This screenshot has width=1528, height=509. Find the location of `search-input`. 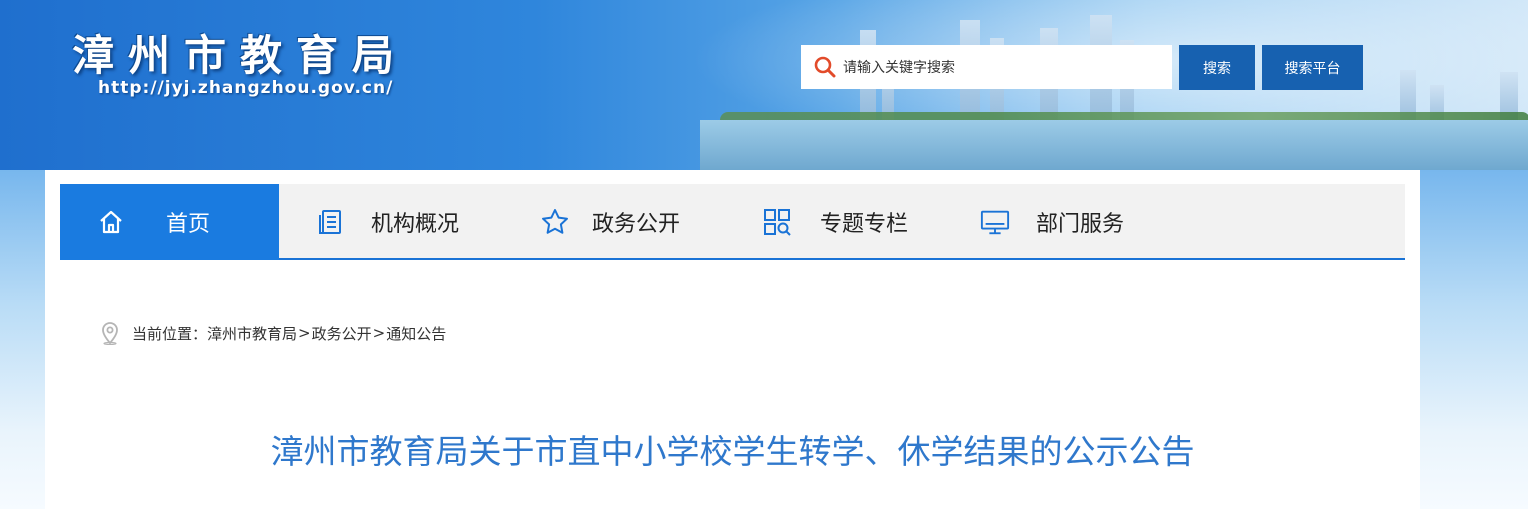

search-input is located at coordinates (1003, 68).